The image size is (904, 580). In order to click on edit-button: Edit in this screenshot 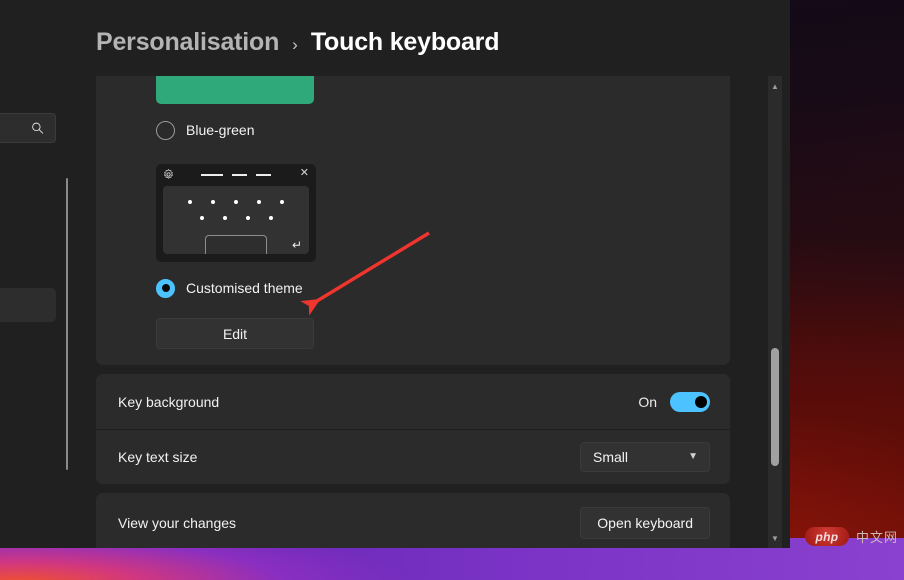, I will do `click(235, 333)`.